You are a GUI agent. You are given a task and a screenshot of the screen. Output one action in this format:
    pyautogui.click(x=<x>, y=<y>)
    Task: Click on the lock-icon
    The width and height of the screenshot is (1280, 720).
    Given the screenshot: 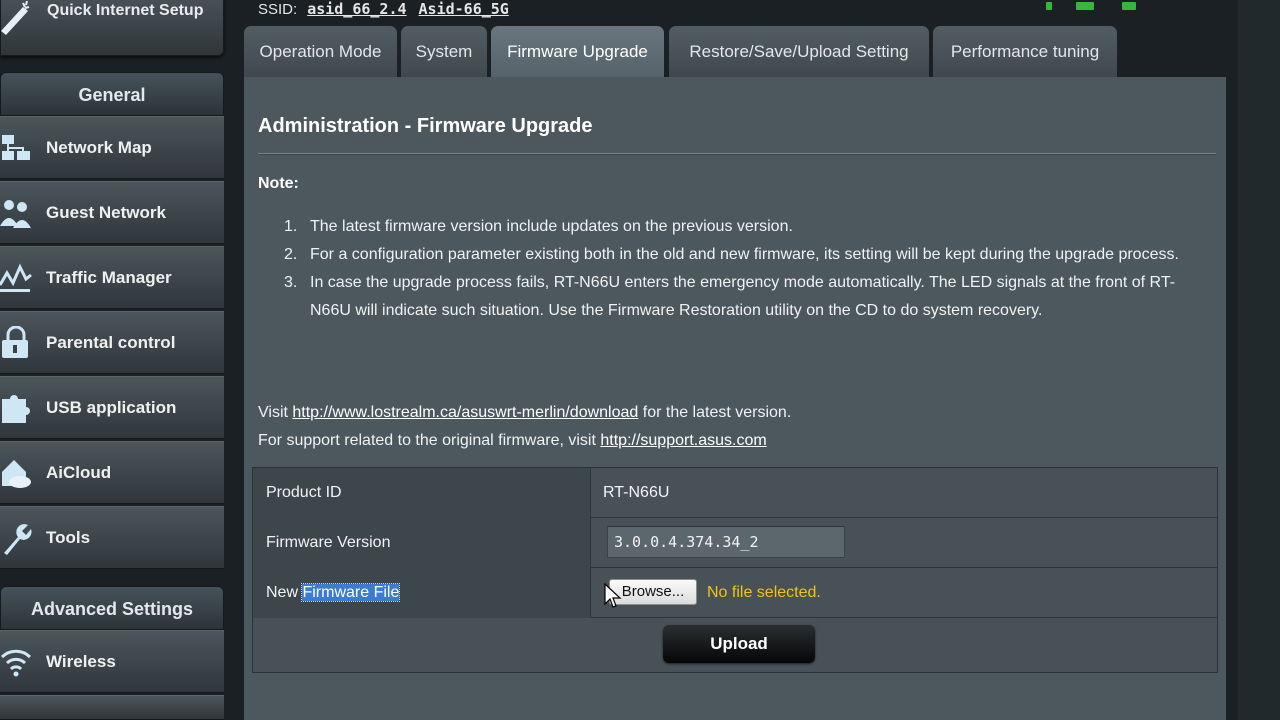 What is the action you would take?
    pyautogui.click(x=16, y=342)
    